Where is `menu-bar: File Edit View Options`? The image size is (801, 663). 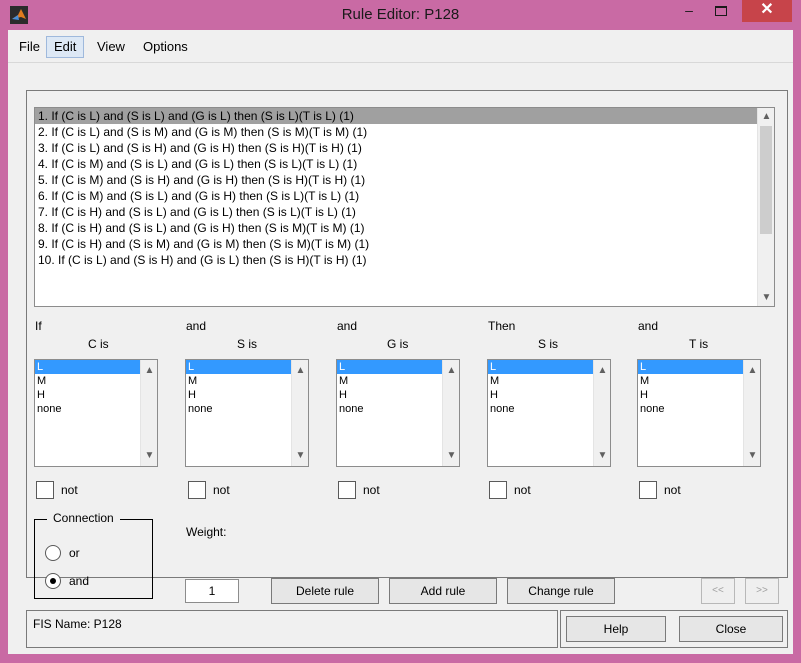 menu-bar: File Edit View Options is located at coordinates (400, 46).